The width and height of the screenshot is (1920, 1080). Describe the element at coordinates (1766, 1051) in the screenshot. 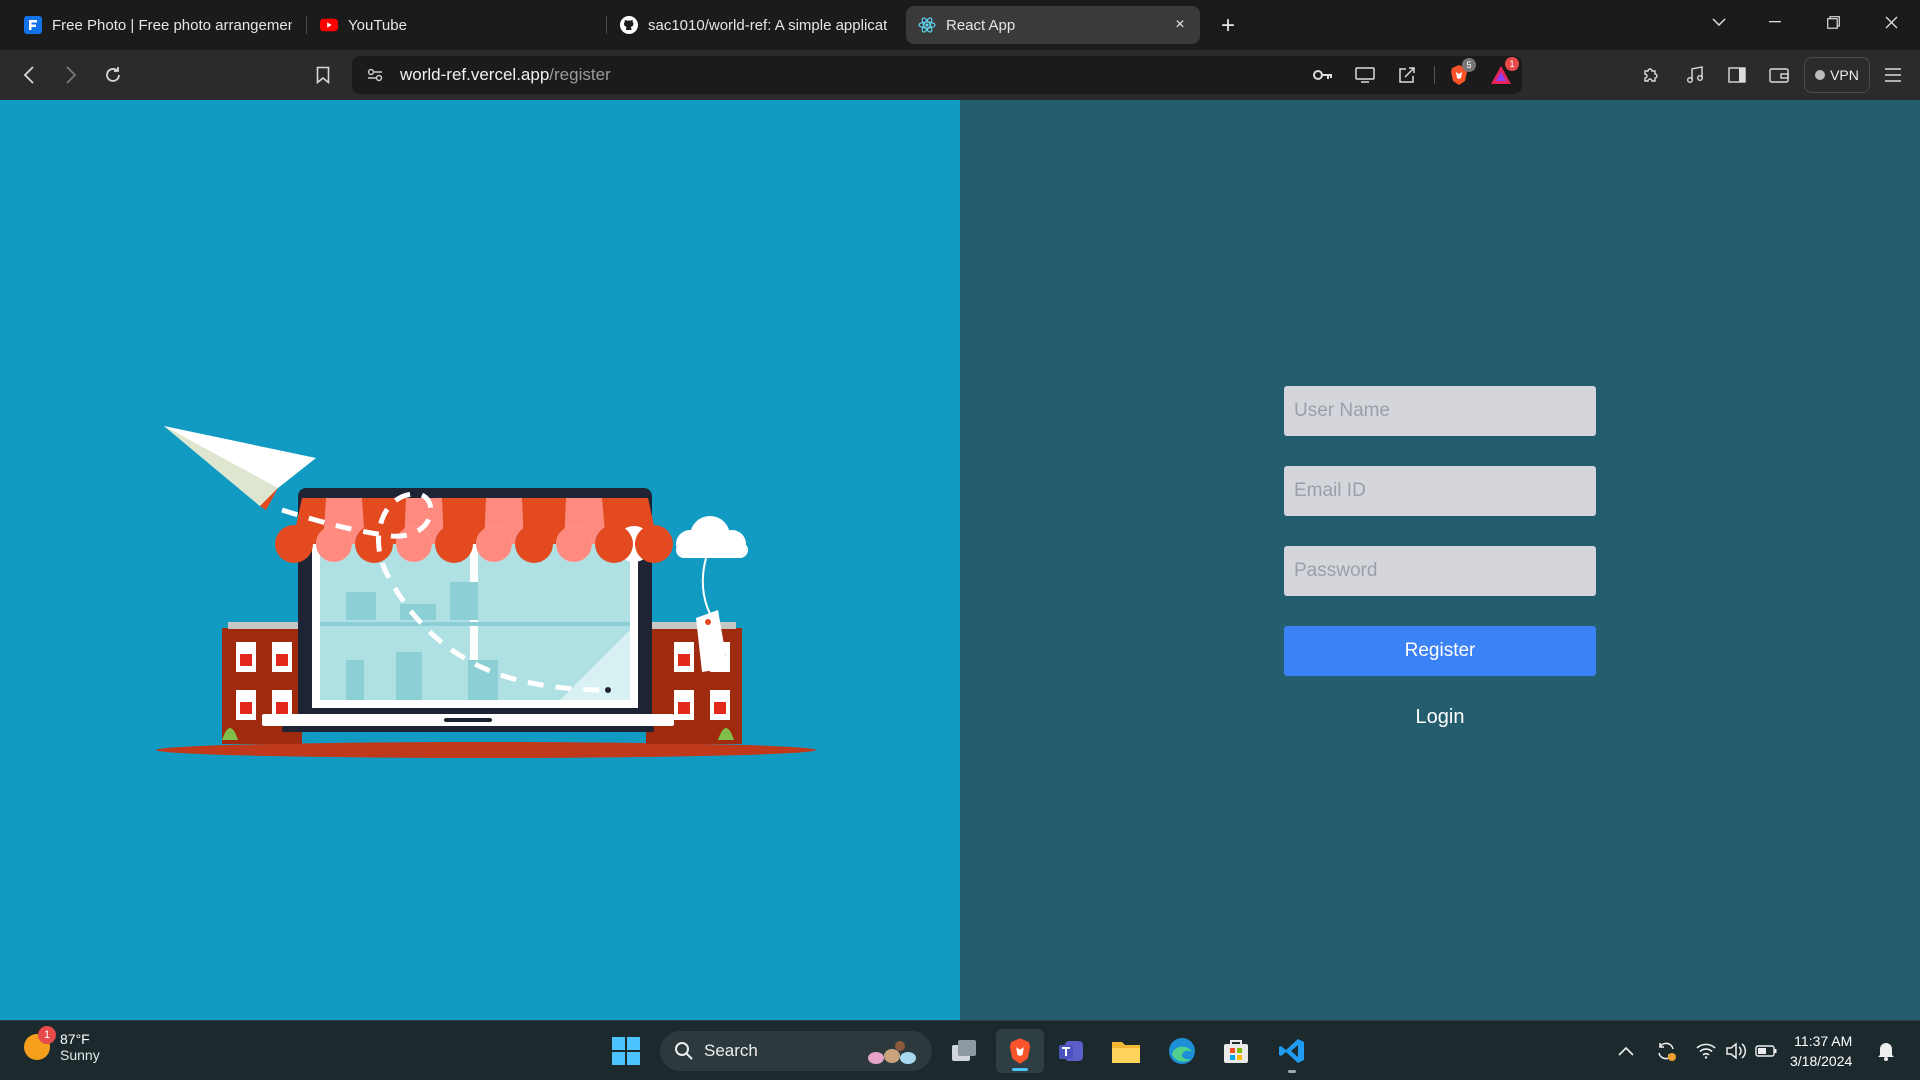

I see `battery-icon` at that location.